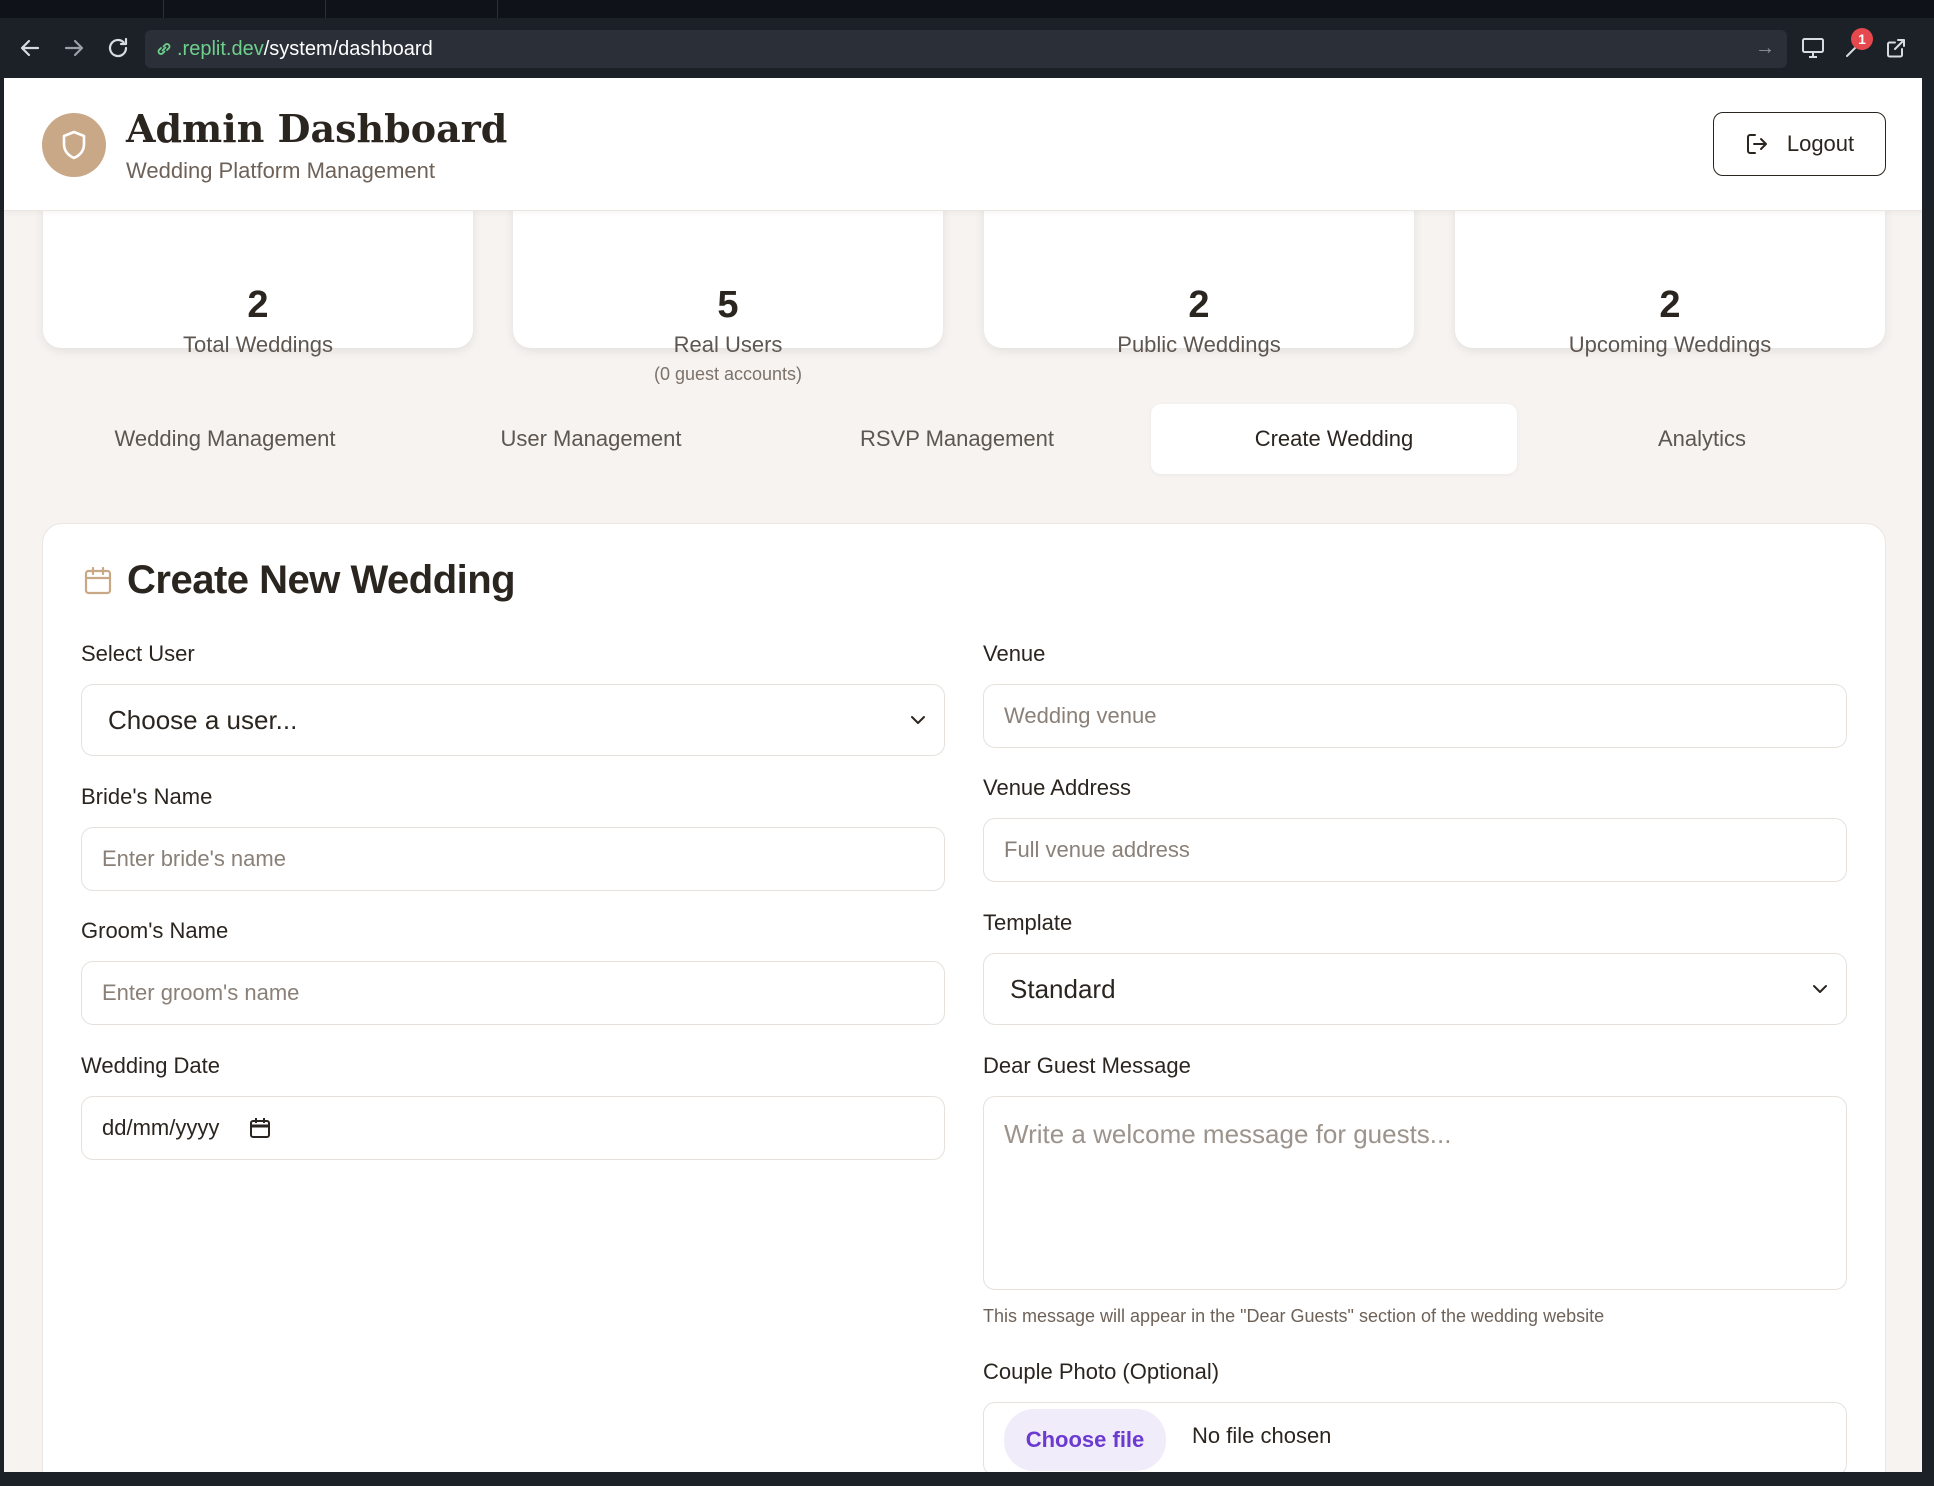  What do you see at coordinates (225, 439) in the screenshot?
I see `tab-wedding-management: Wedding Management` at bounding box center [225, 439].